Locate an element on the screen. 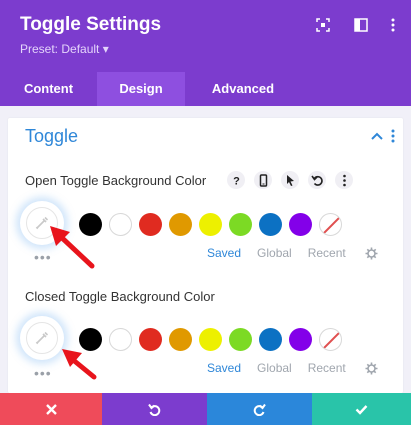  modal-title: Toggle Settings is located at coordinates (91, 24).